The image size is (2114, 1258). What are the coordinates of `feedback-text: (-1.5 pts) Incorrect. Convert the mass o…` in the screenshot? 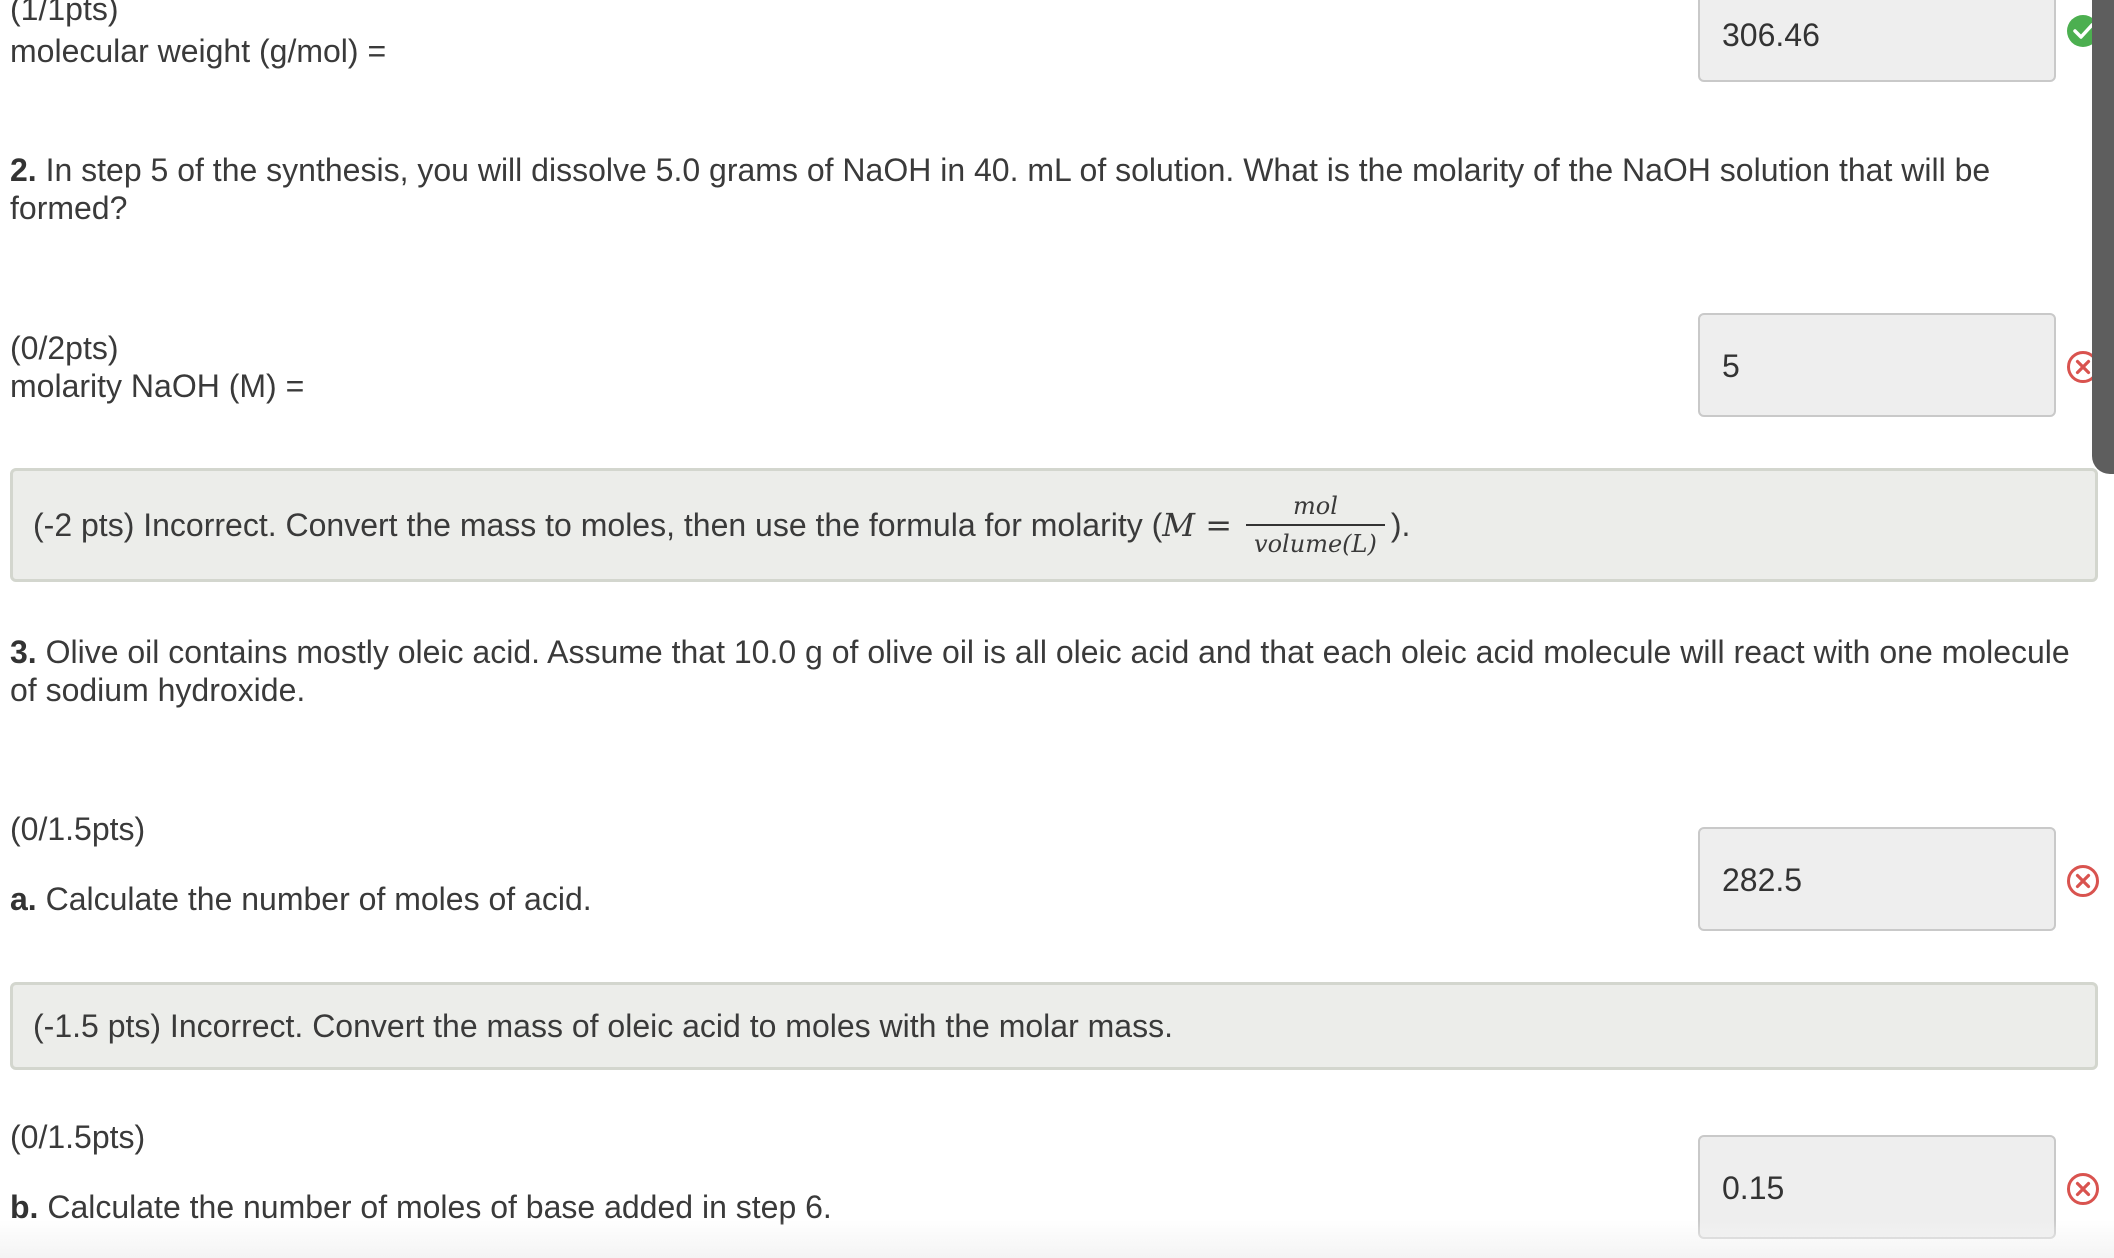 It's located at (603, 1026).